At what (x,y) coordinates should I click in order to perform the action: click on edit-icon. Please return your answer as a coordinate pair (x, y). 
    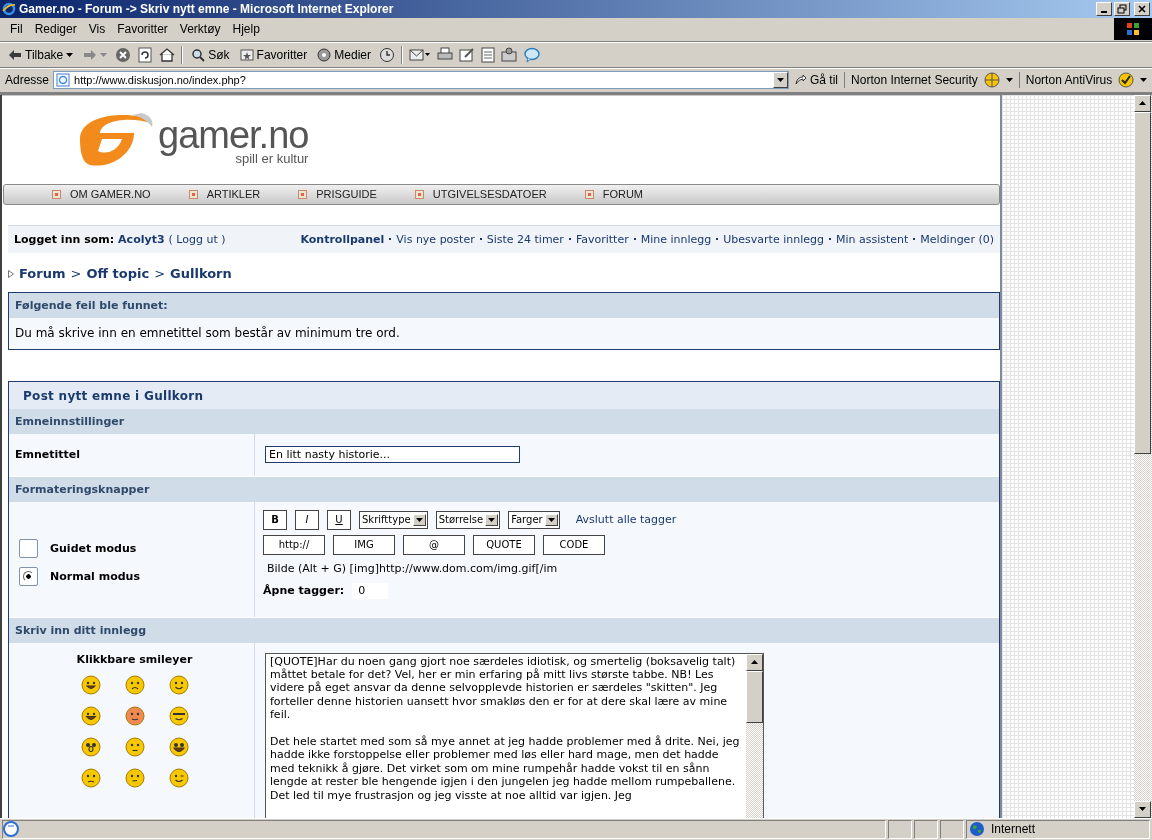
    Looking at the image, I should click on (466, 55).